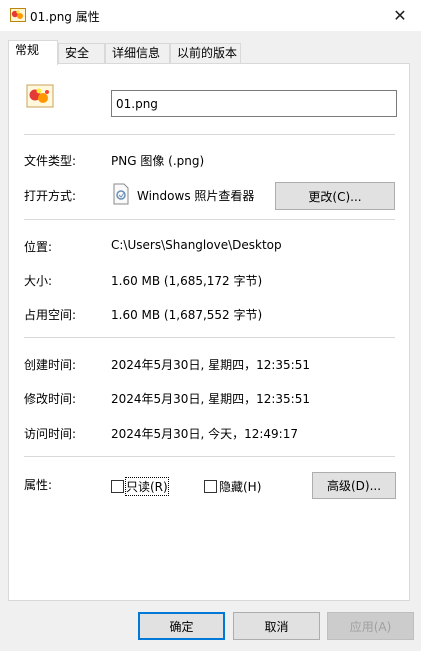 The width and height of the screenshot is (421, 651). Describe the element at coordinates (38, 281) in the screenshot. I see `size-label: 大小:` at that location.